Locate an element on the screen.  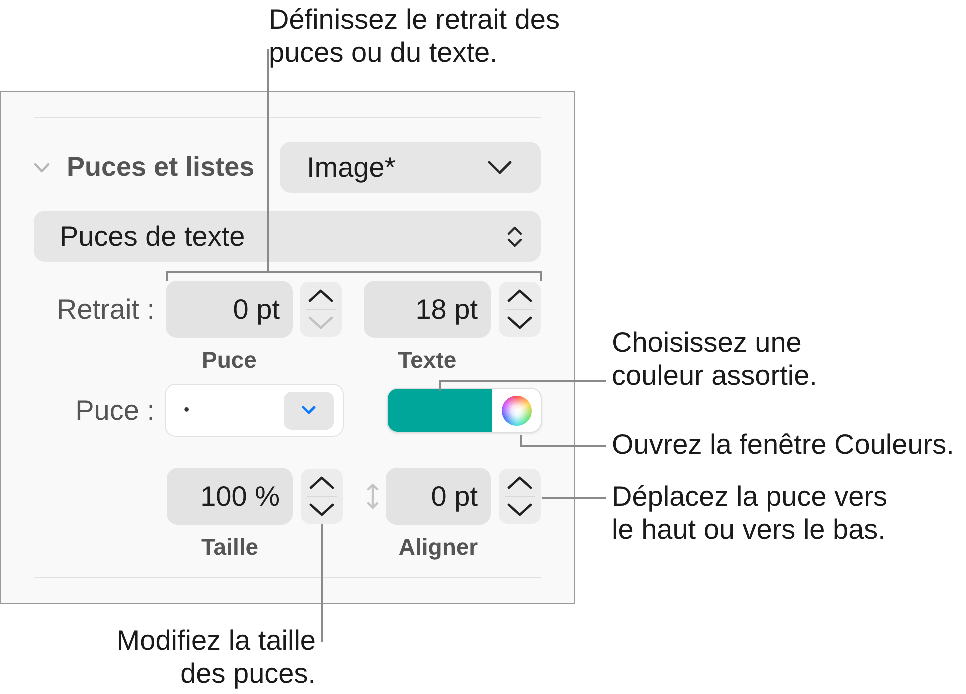
callout-text: Ouvrez la fenêtre Couleurs. is located at coordinates (783, 444).